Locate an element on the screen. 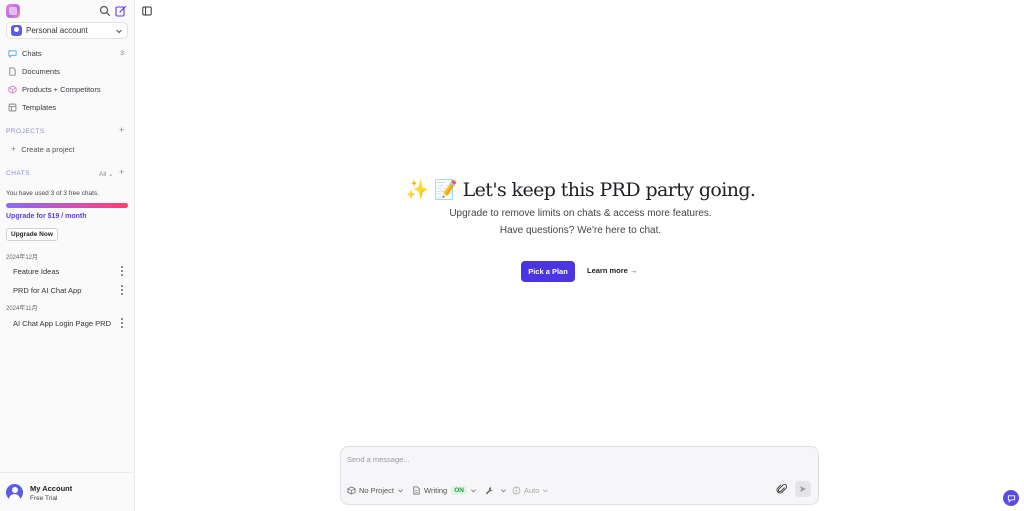  account-avatar-icon is located at coordinates (16, 30).